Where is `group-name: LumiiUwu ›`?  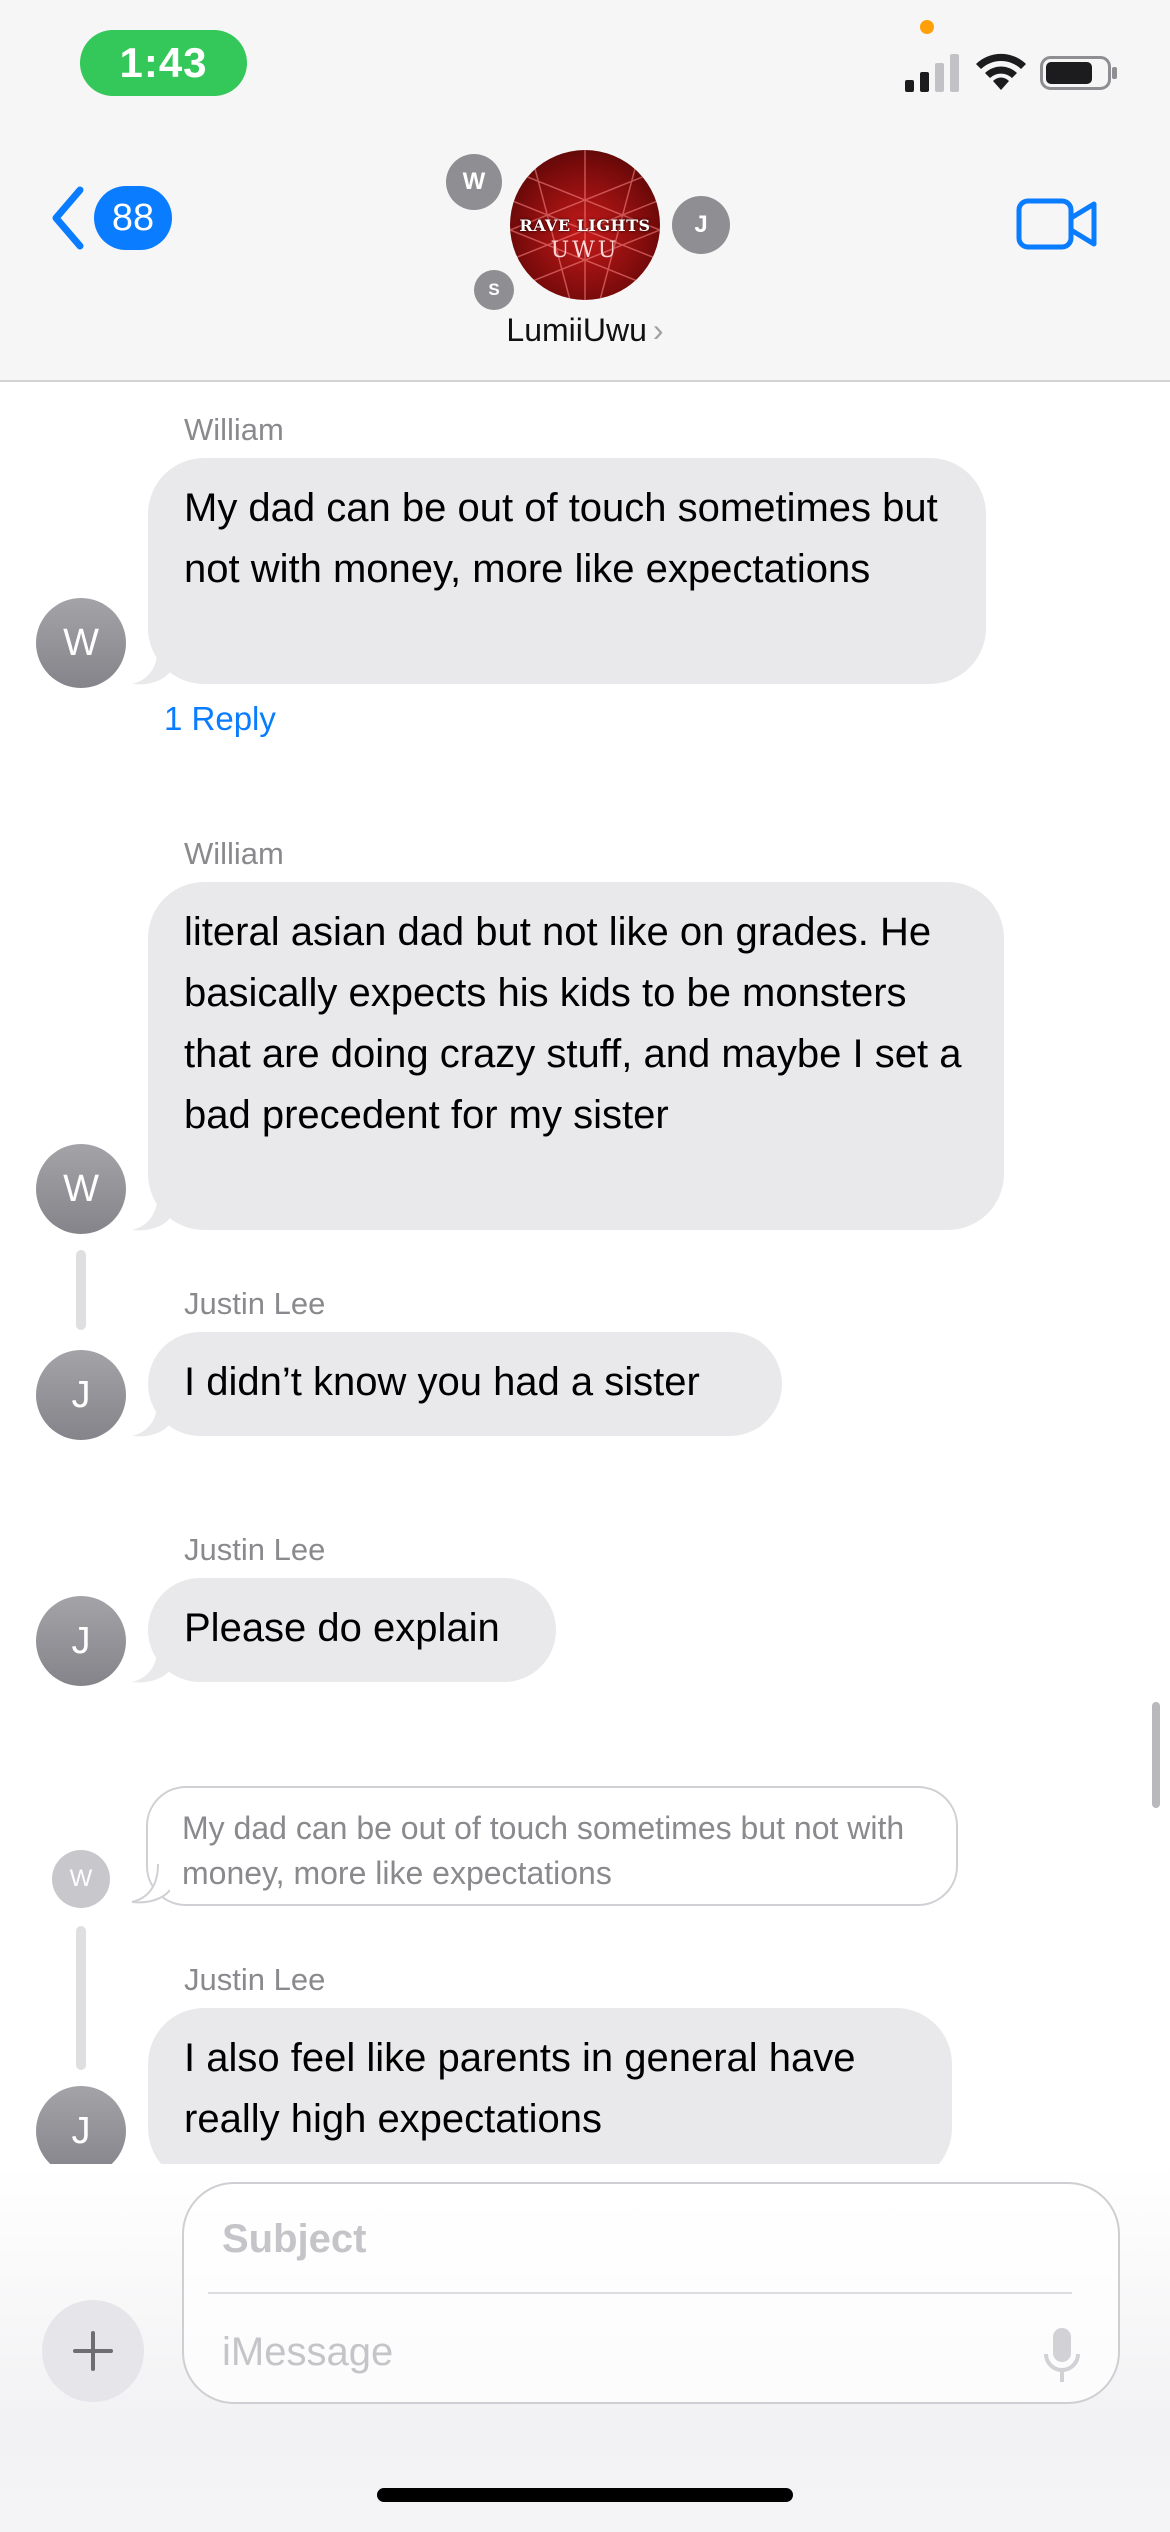
group-name: LumiiUwu › is located at coordinates (585, 330).